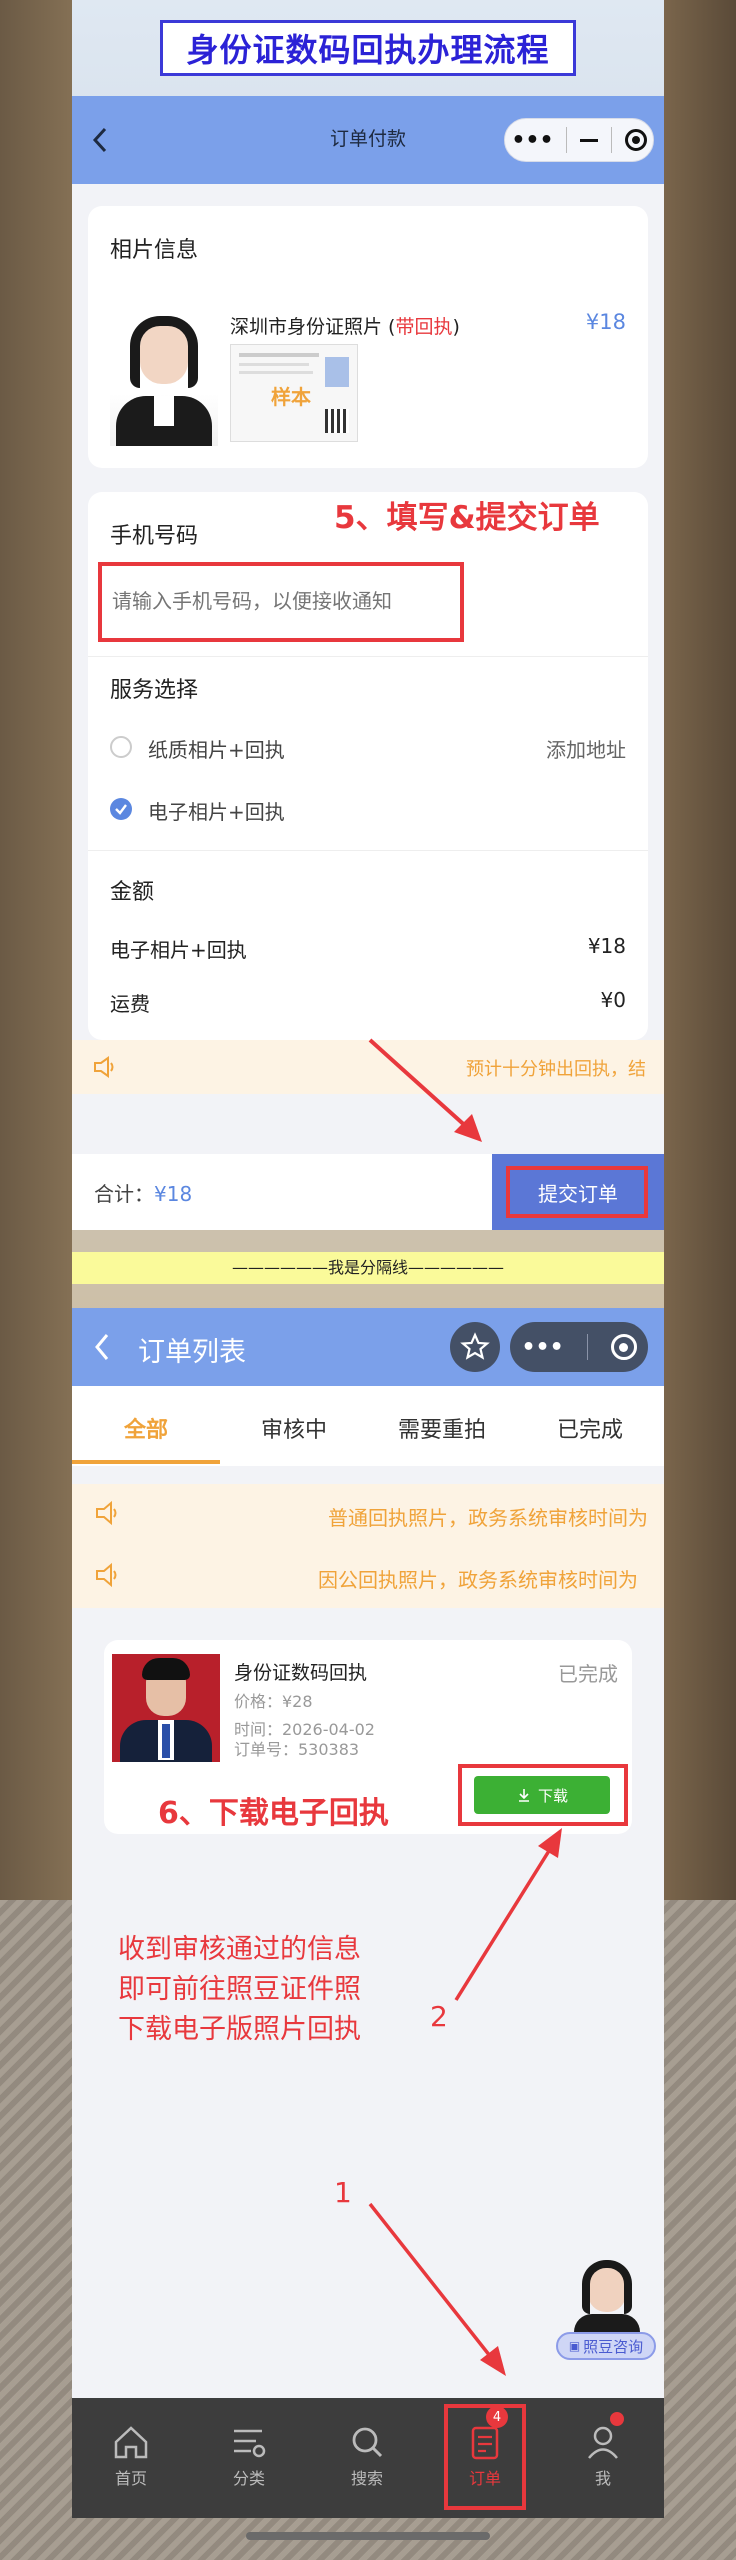  Describe the element at coordinates (131, 2441) in the screenshot. I see `home-icon` at that location.